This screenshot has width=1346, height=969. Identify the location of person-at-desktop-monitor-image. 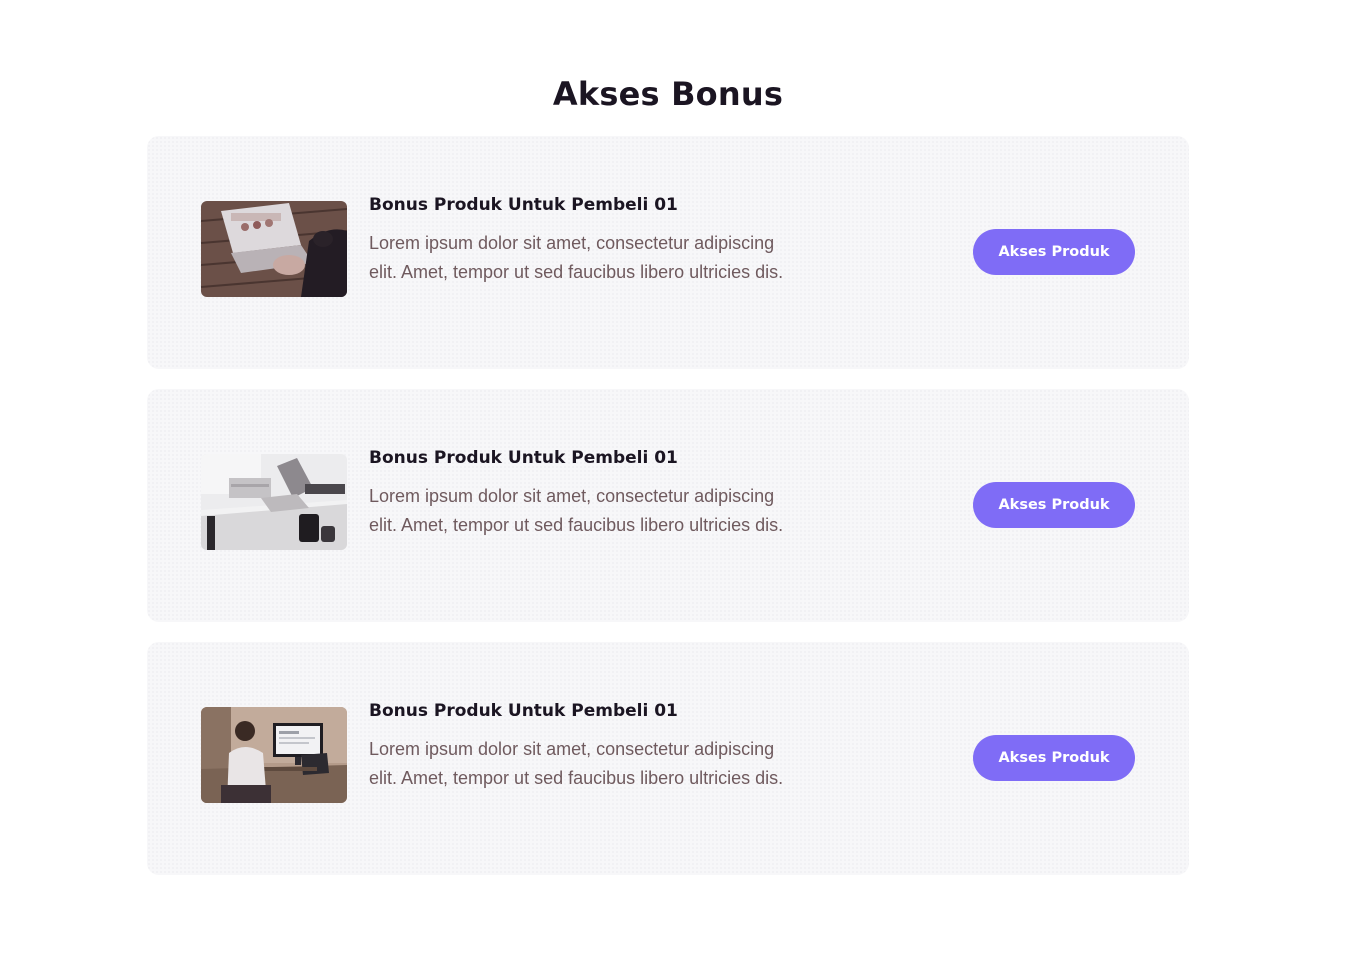
(274, 755).